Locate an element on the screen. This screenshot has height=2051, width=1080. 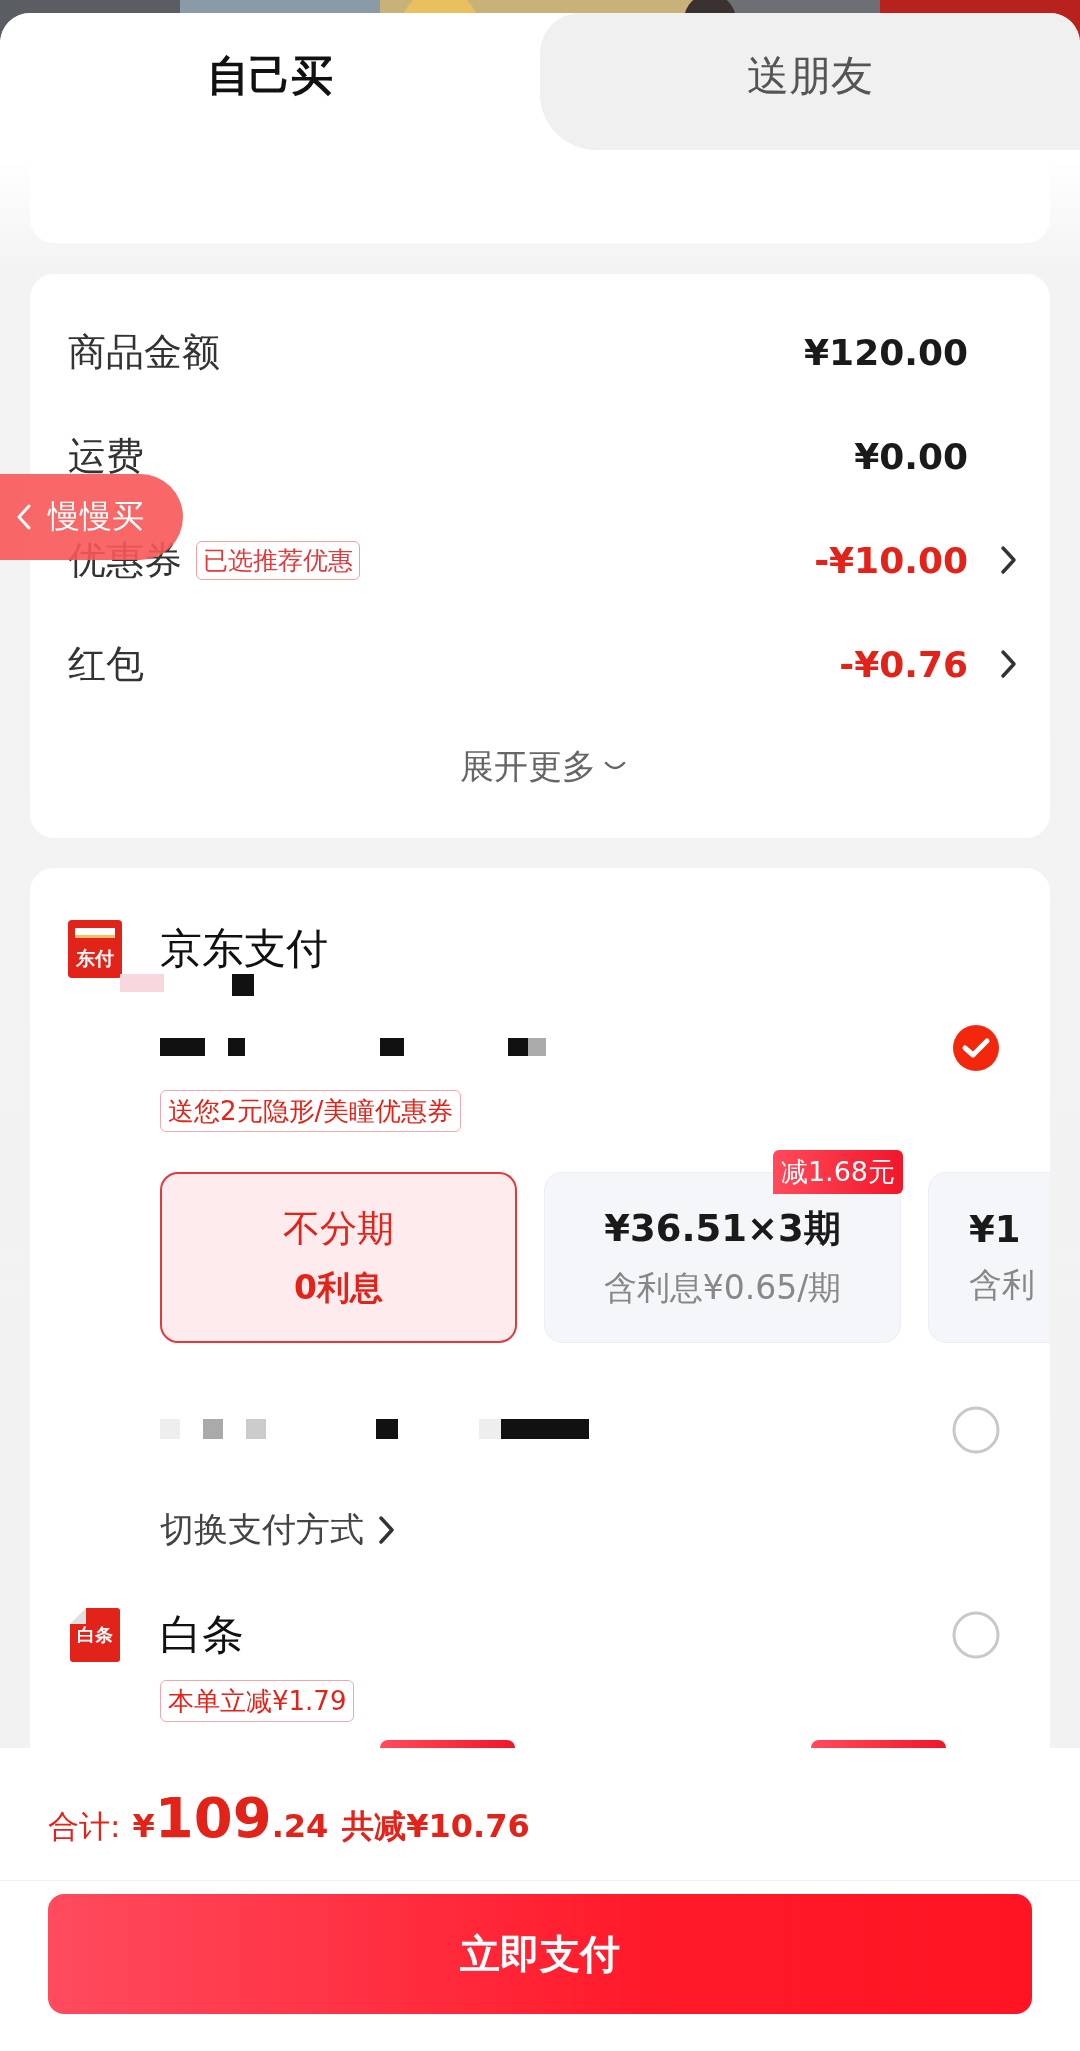
tab: 送朋友 is located at coordinates (810, 81).